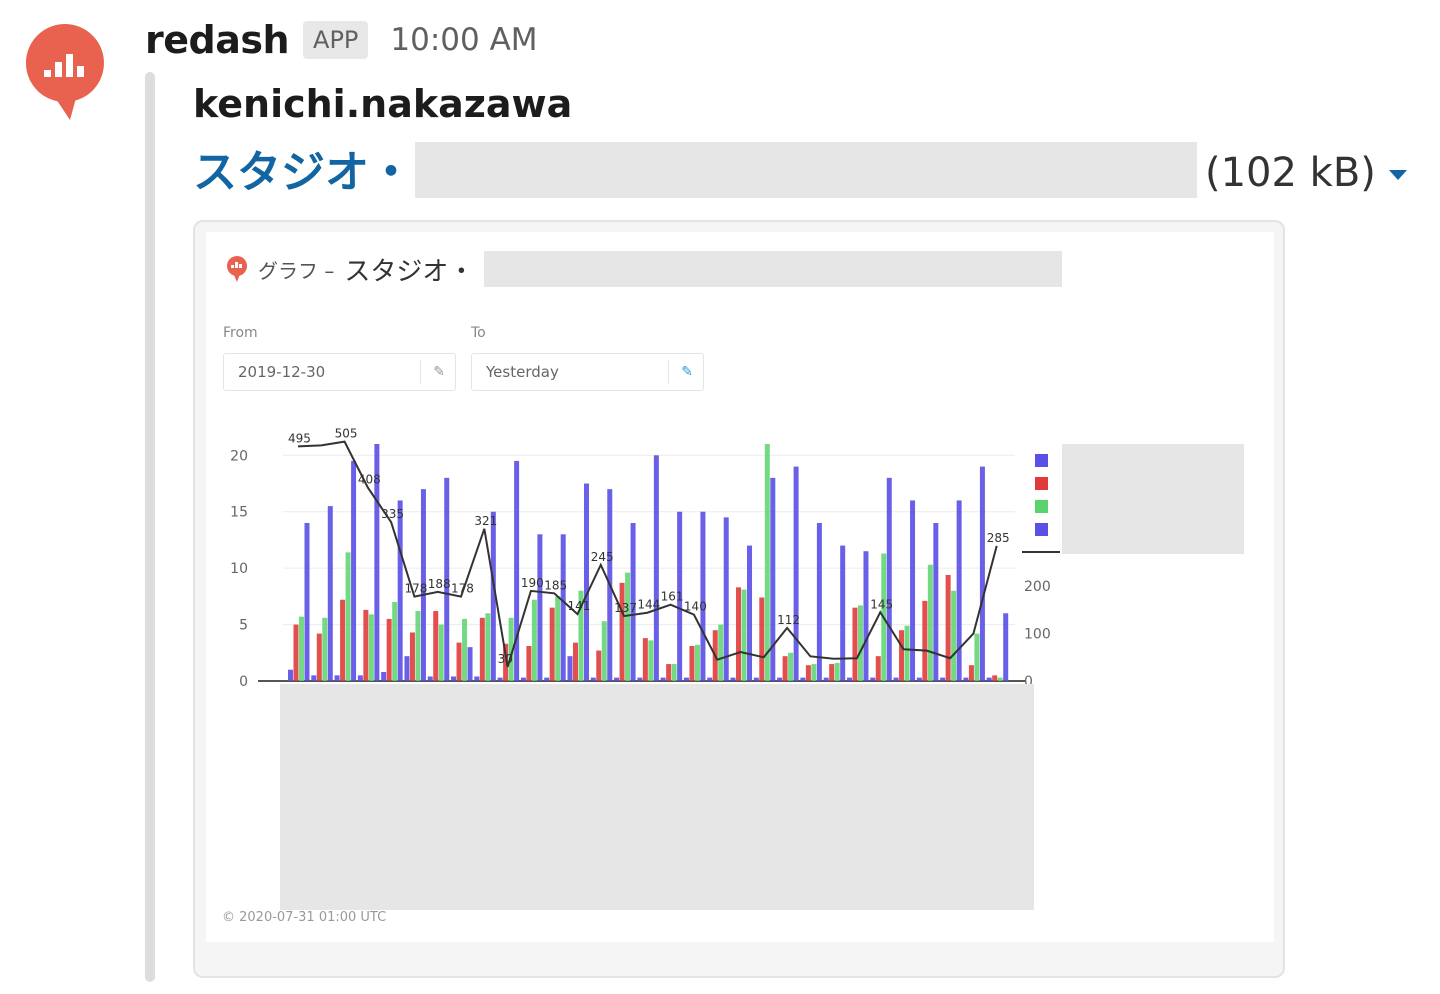 This screenshot has height=994, width=1440. I want to click on y-left-tick-label: 5, so click(243, 626).